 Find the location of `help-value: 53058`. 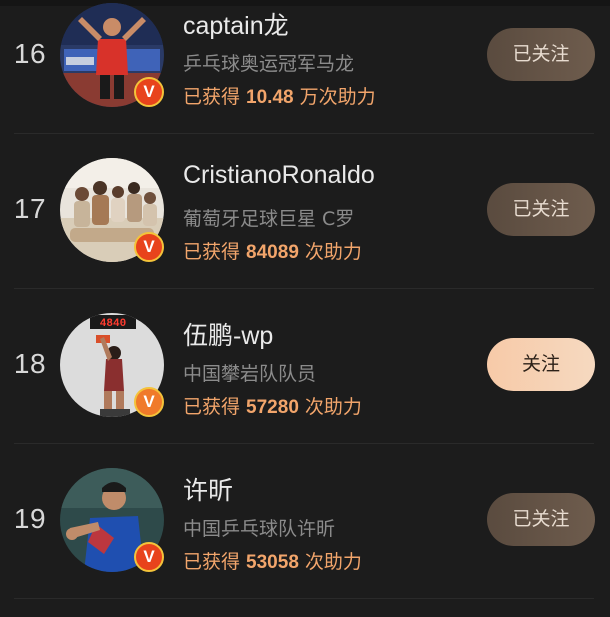

help-value: 53058 is located at coordinates (272, 562).